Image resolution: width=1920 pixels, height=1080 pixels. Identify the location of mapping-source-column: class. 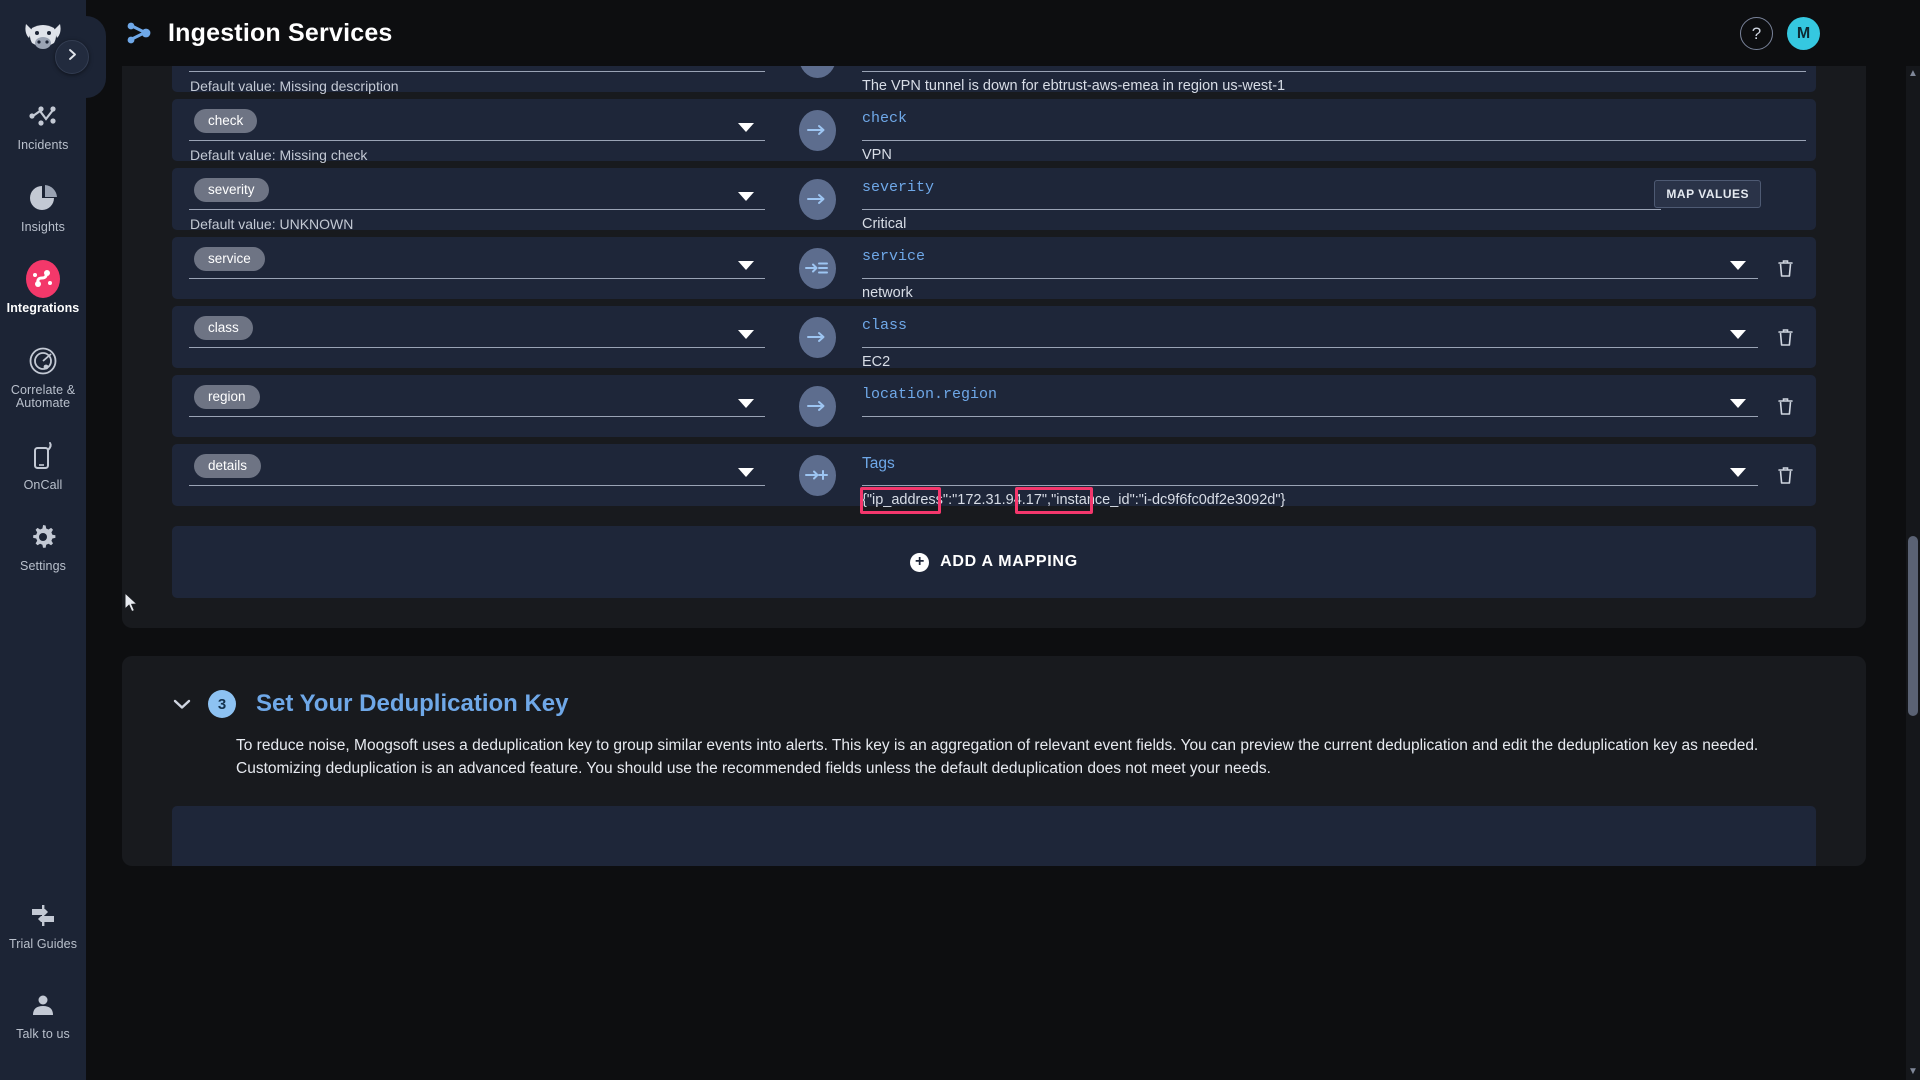
(472, 337).